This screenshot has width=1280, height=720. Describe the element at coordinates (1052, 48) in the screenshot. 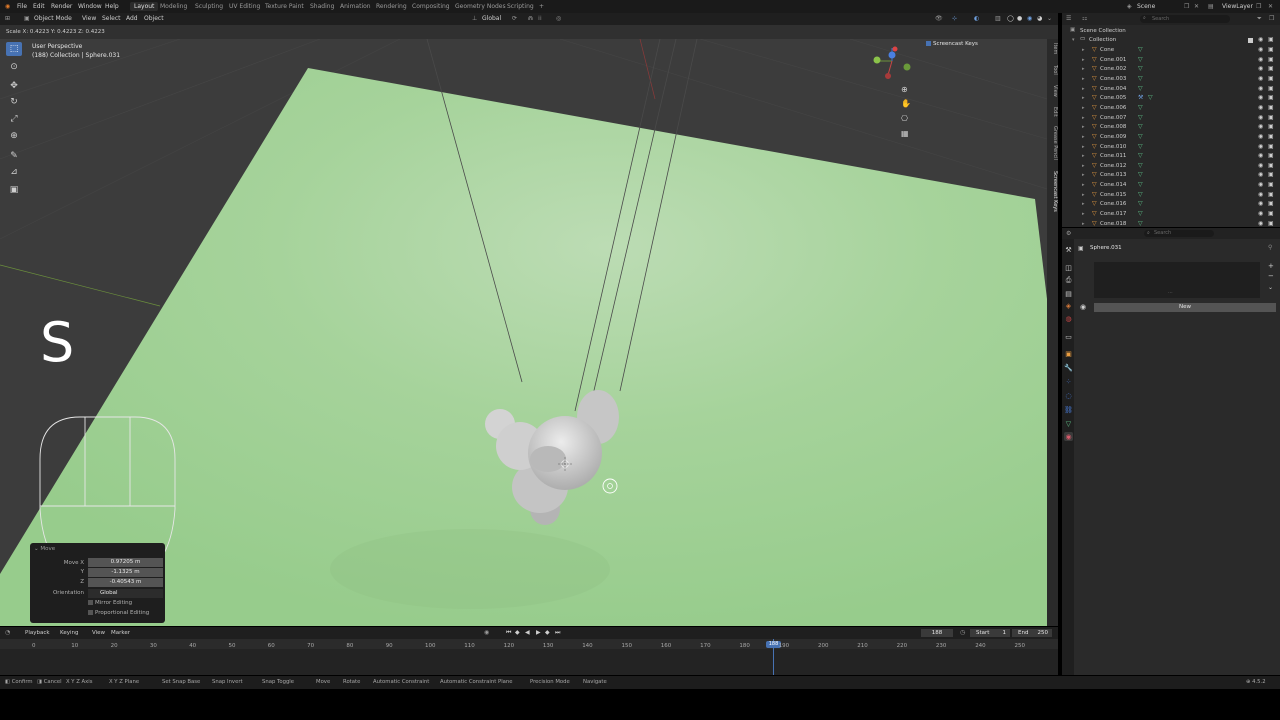

I see `sidebar-tab-item: Item` at that location.